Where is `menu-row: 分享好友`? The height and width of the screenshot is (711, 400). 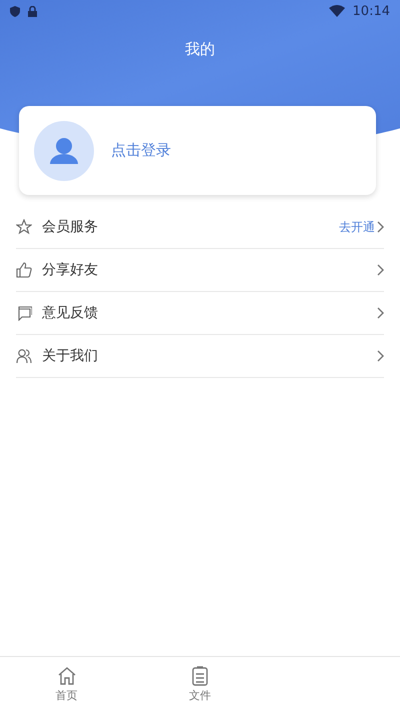
menu-row: 分享好友 is located at coordinates (200, 270).